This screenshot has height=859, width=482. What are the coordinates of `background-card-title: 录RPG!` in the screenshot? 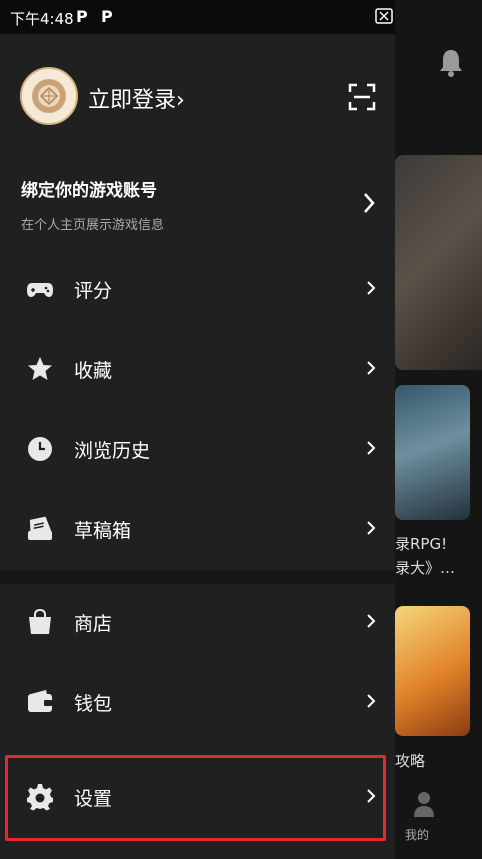 It's located at (421, 544).